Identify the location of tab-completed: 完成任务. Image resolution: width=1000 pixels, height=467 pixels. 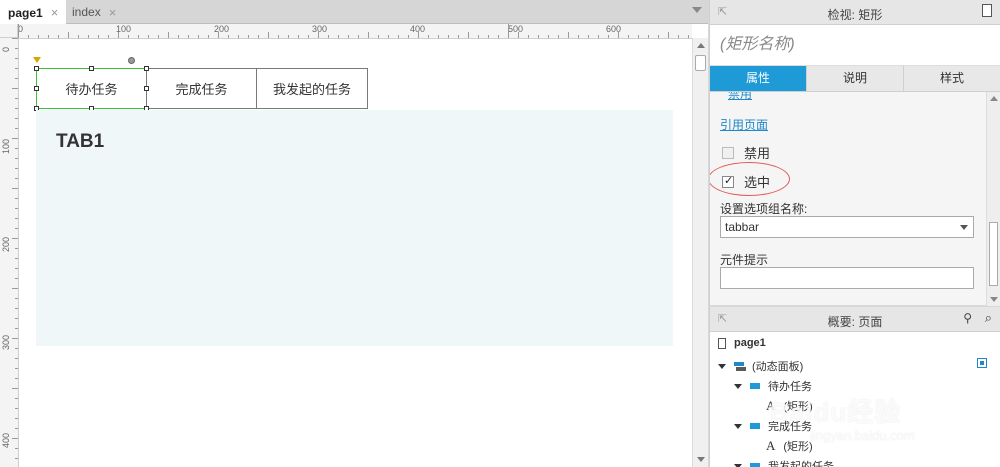
(201, 88).